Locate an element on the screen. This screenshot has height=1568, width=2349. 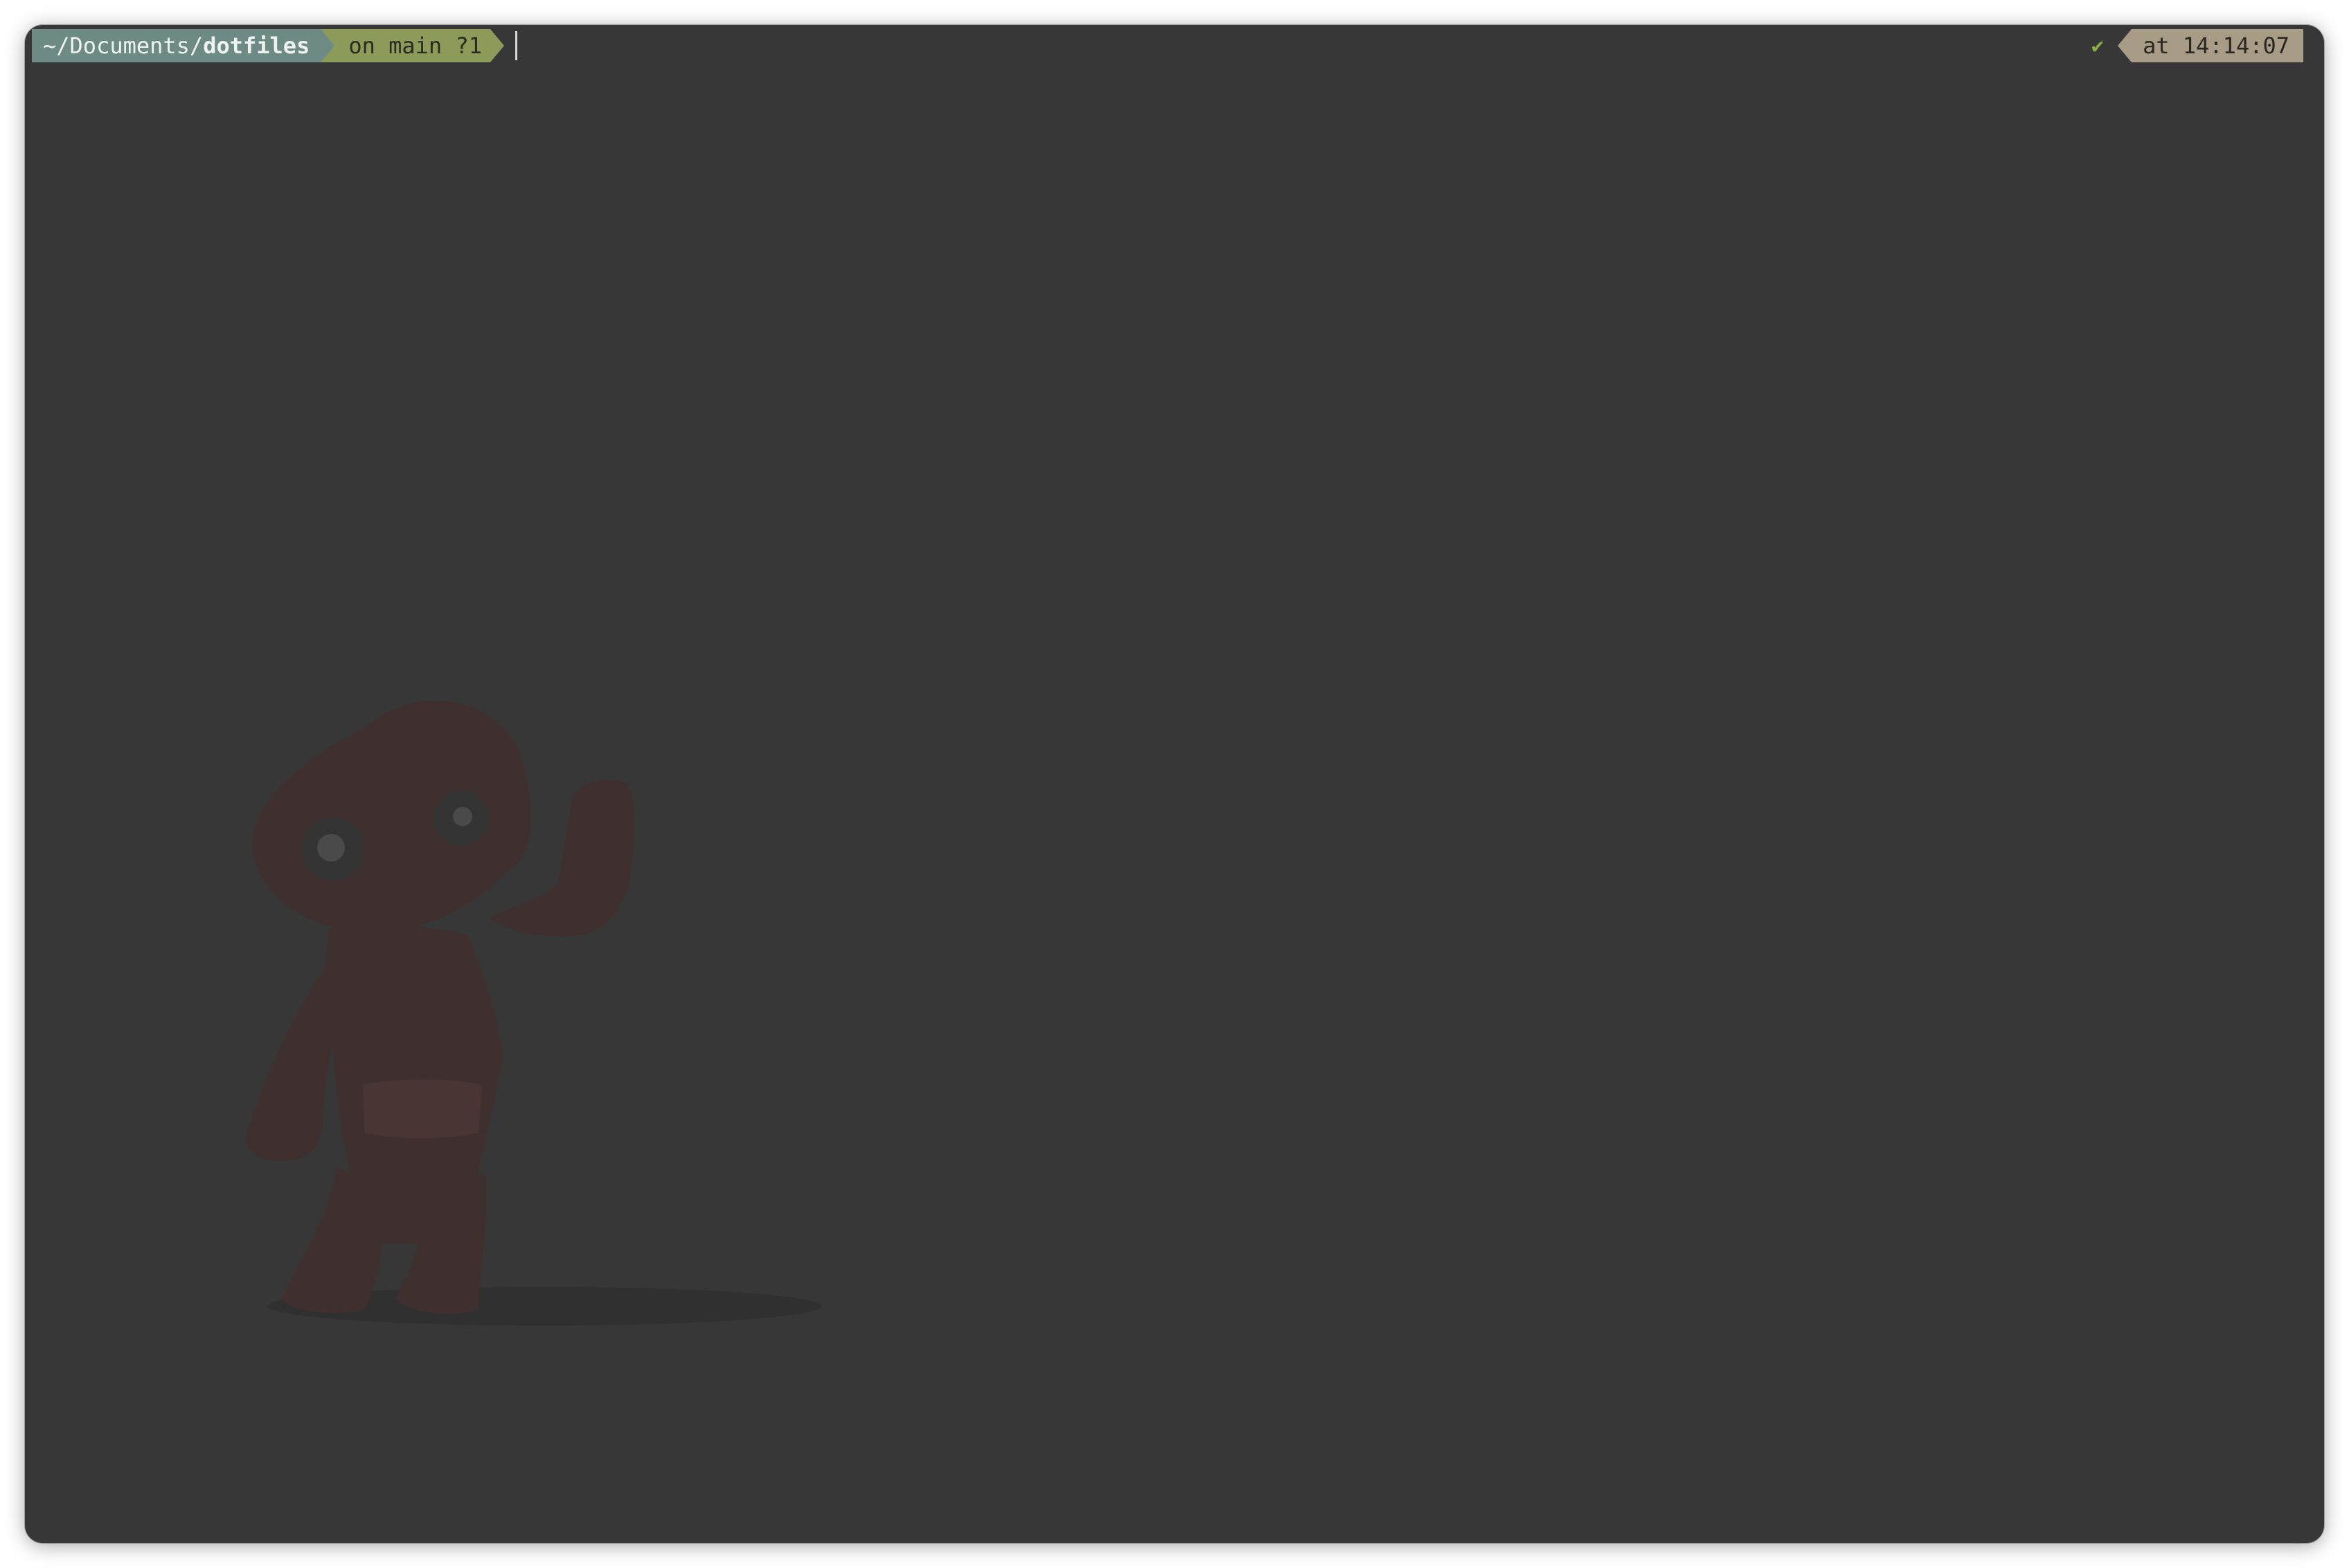
git-status: on main ?1 is located at coordinates (415, 46).